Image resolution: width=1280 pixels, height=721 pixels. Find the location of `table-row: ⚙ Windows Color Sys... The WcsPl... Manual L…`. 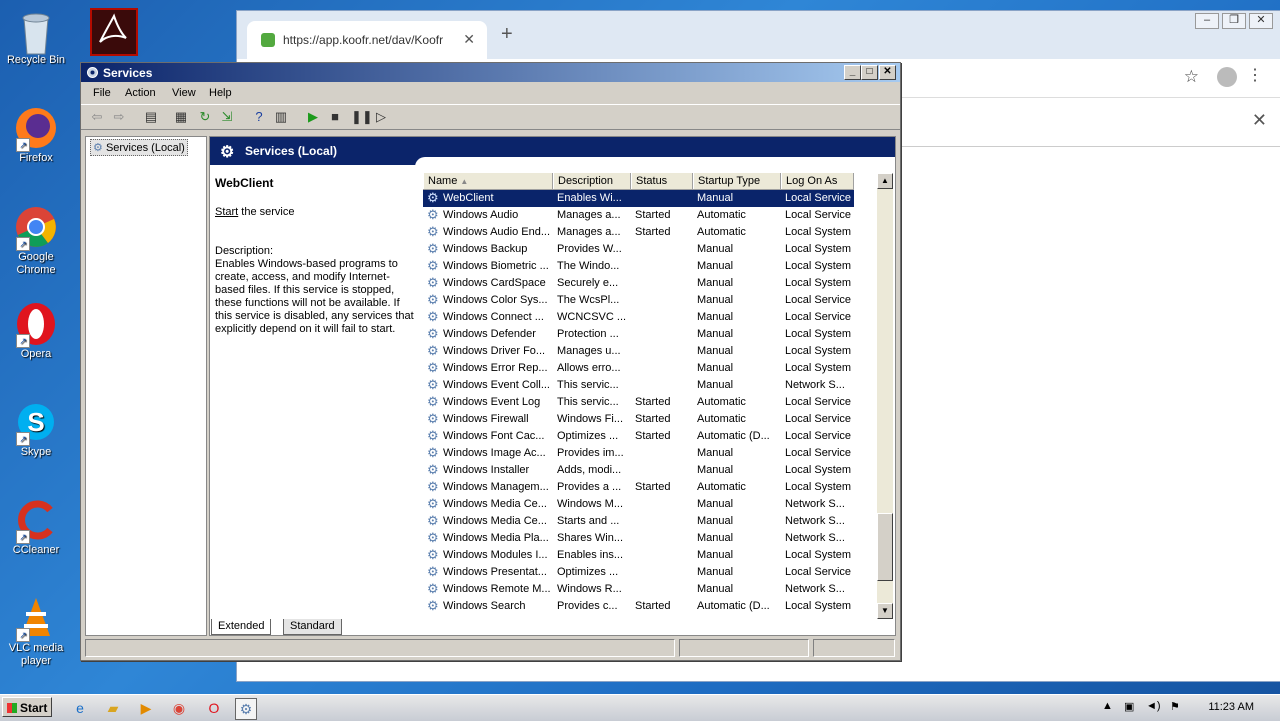

table-row: ⚙ Windows Color Sys... The WcsPl... Manual L… is located at coordinates (638, 300).